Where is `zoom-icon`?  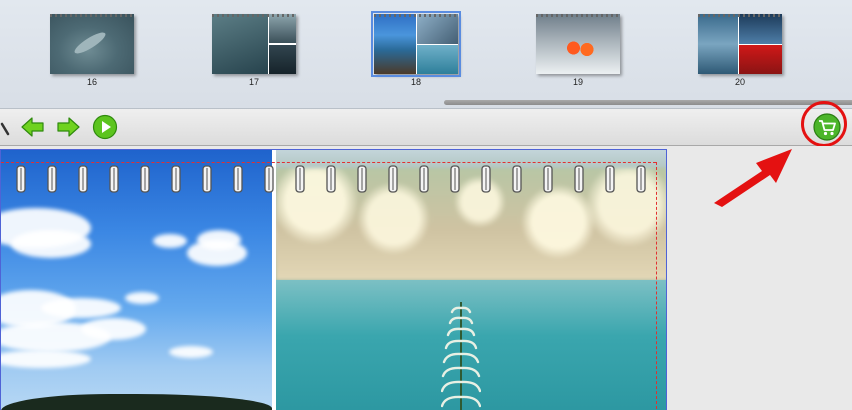 zoom-icon is located at coordinates (10, 127).